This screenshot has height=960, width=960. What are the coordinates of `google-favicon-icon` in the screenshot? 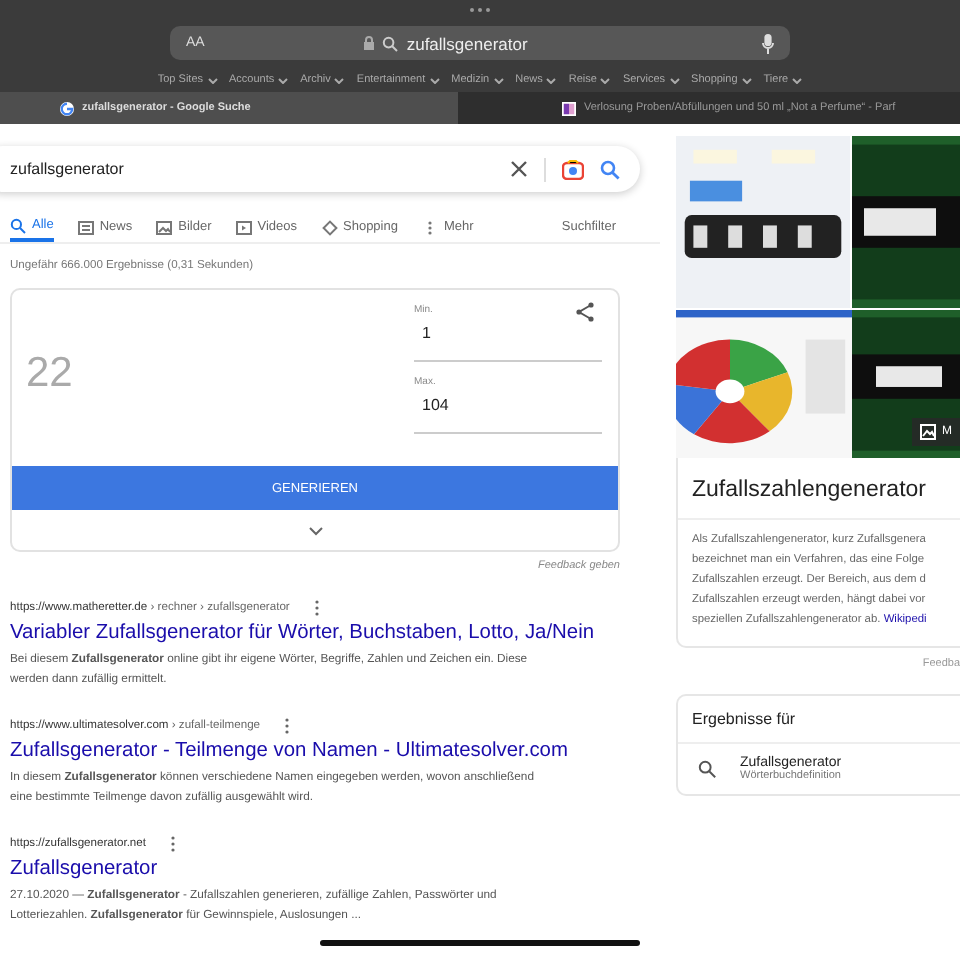 It's located at (67, 108).